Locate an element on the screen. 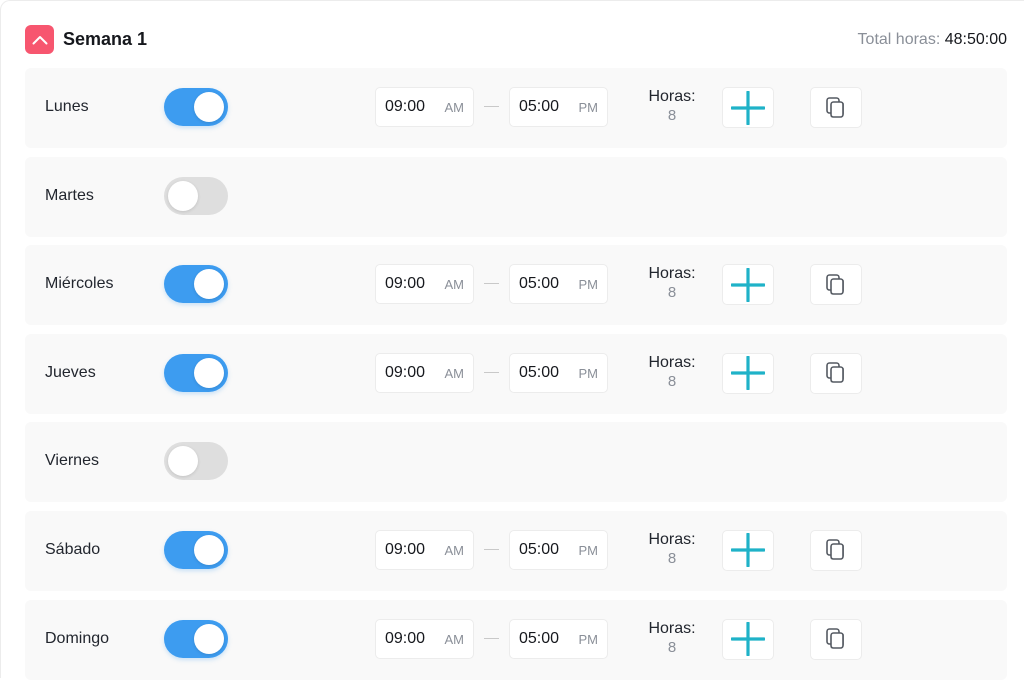 The width and height of the screenshot is (1024, 688). day-row-jueves: Jueves 09:00 AM 05:00 PM Horas: 8 is located at coordinates (516, 373).